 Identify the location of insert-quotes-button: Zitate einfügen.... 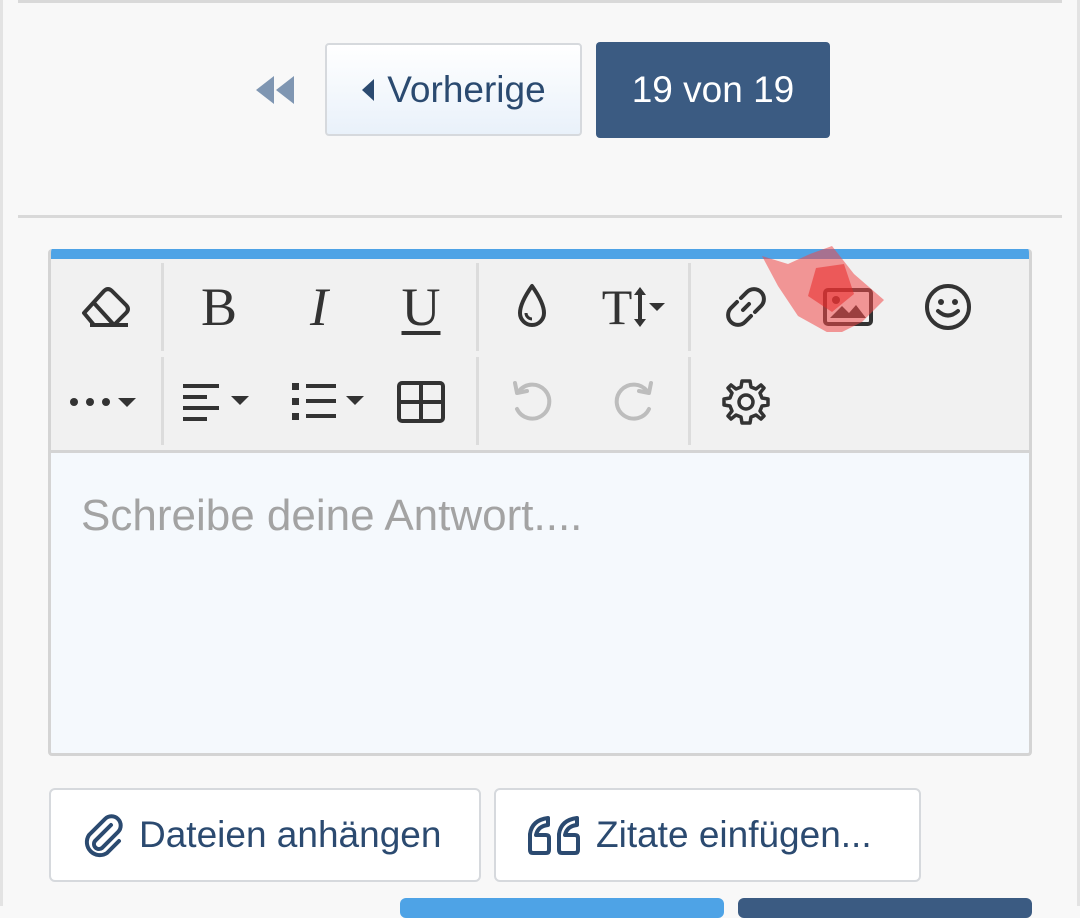
(707, 835).